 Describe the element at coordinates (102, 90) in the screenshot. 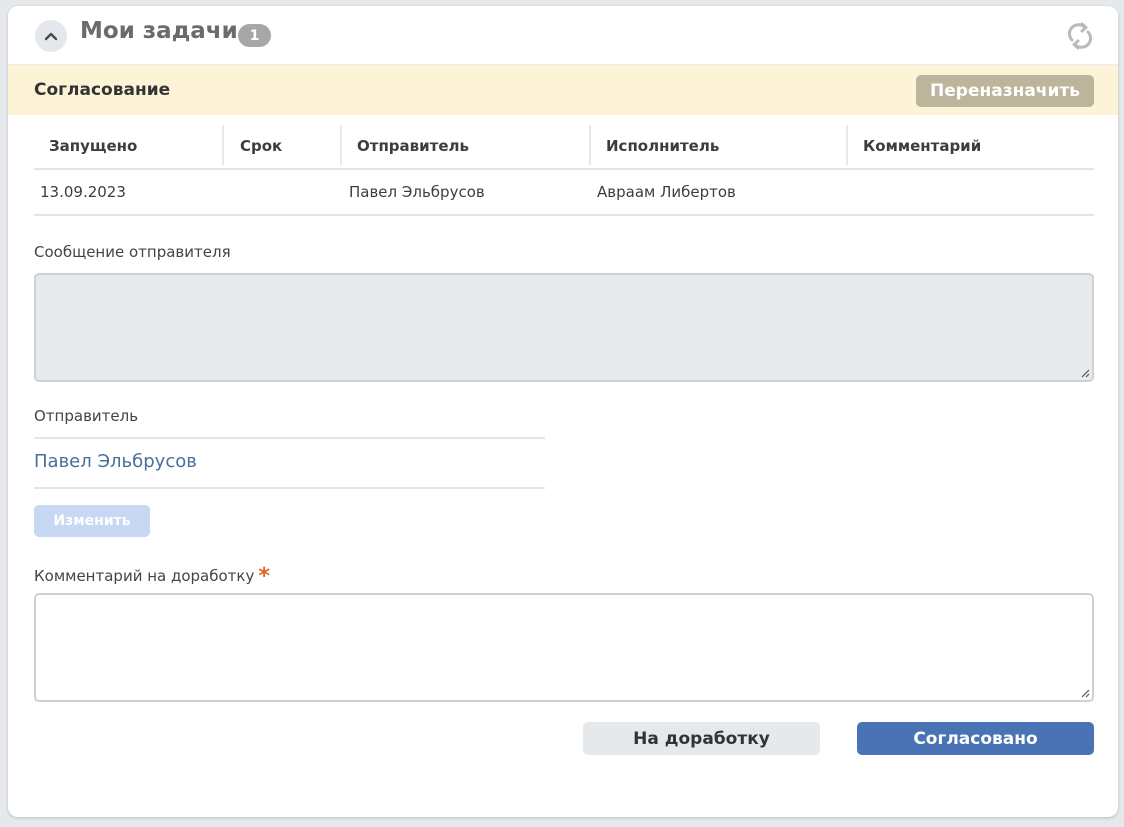

I see `section-title: Согласование` at that location.